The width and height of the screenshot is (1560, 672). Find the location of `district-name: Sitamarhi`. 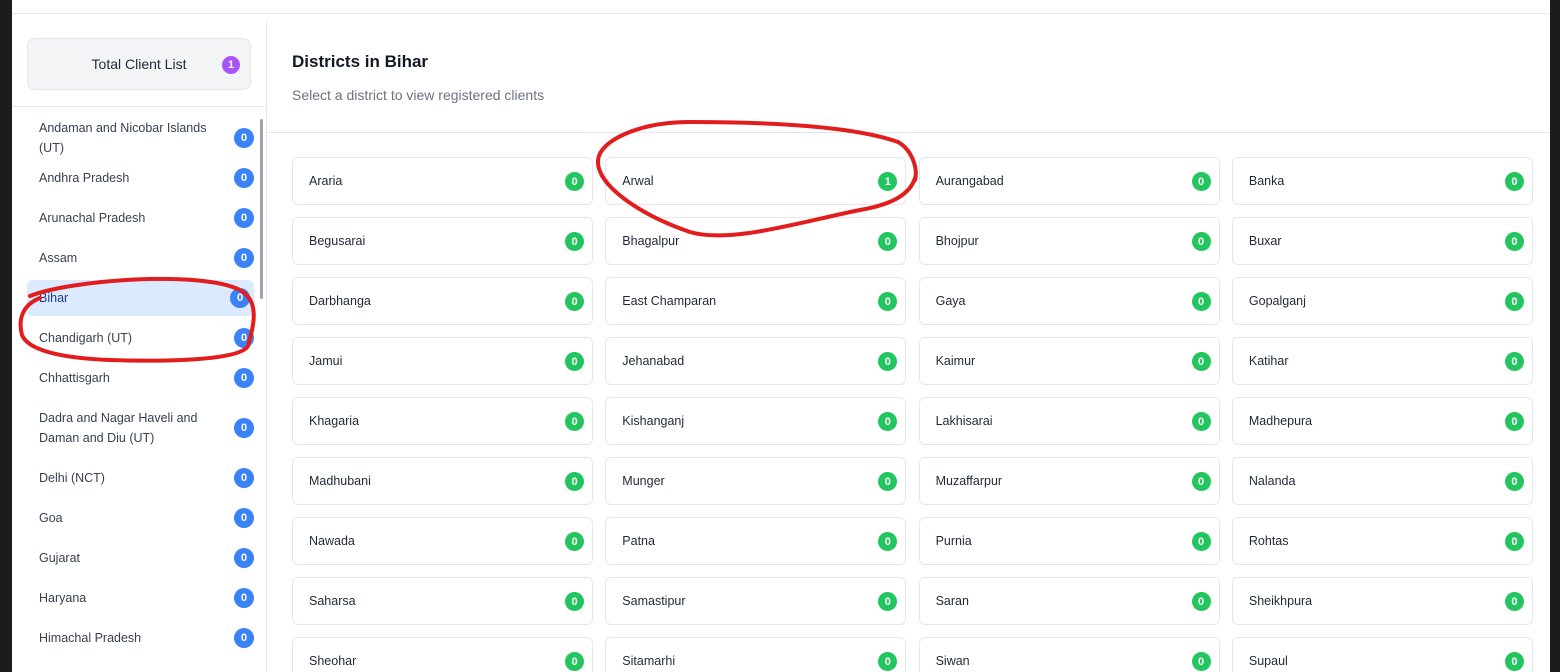

district-name: Sitamarhi is located at coordinates (649, 661).